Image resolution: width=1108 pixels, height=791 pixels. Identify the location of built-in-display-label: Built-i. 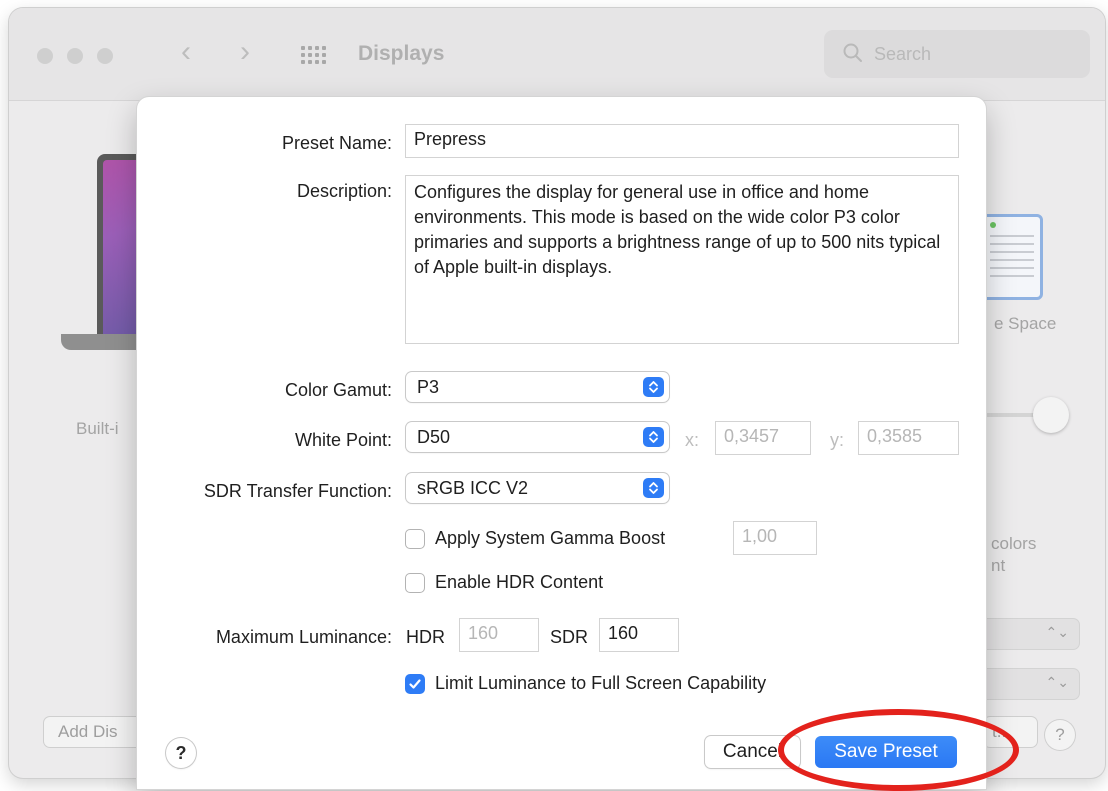
(97, 428).